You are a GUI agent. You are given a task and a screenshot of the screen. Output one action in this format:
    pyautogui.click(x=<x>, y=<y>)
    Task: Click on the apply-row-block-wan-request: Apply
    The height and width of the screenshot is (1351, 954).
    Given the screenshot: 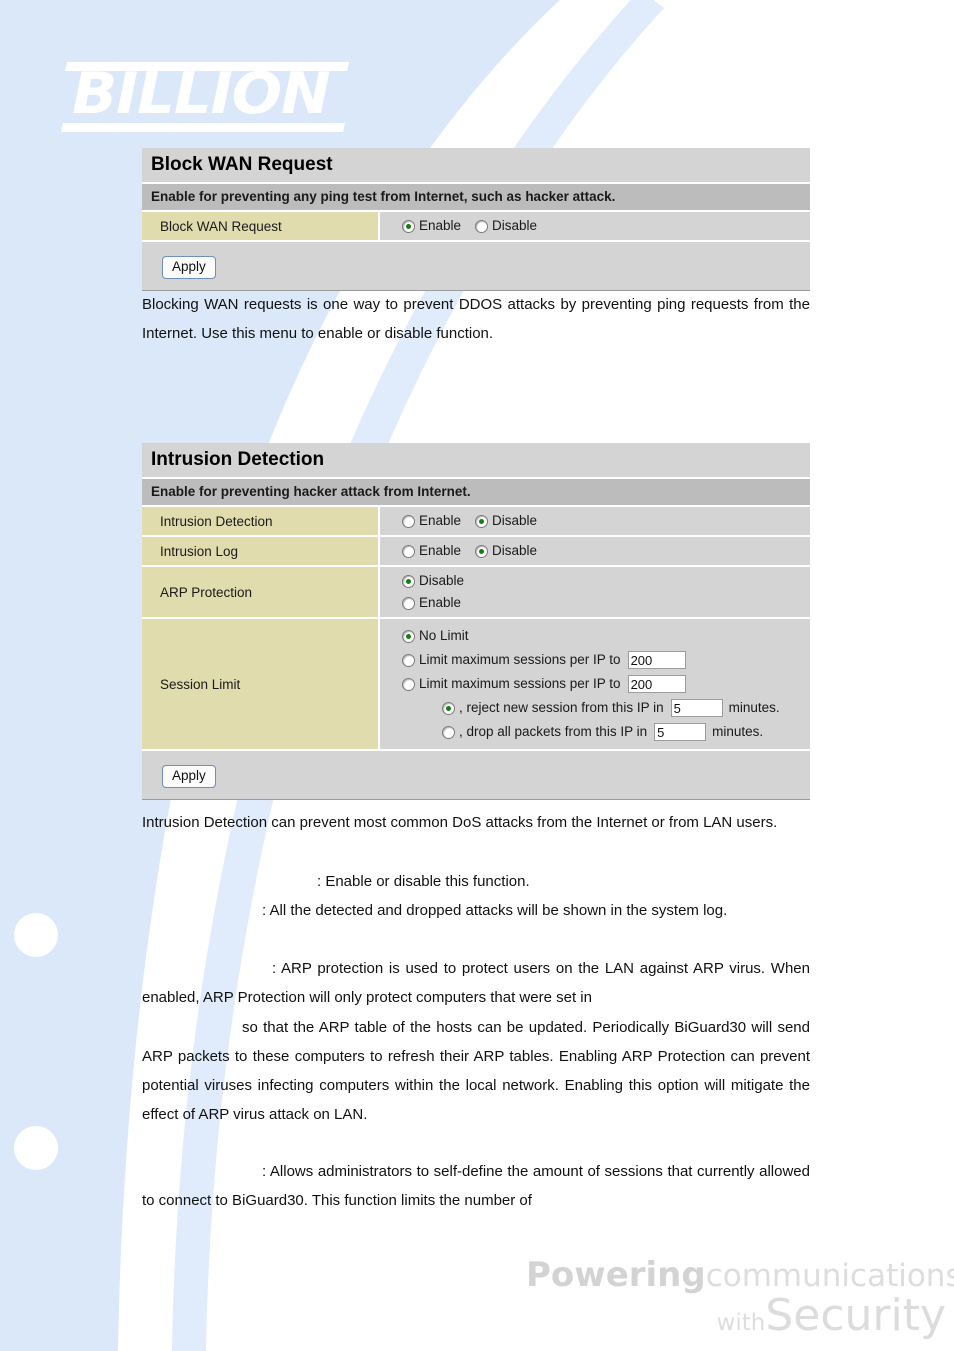 What is the action you would take?
    pyautogui.click(x=476, y=266)
    